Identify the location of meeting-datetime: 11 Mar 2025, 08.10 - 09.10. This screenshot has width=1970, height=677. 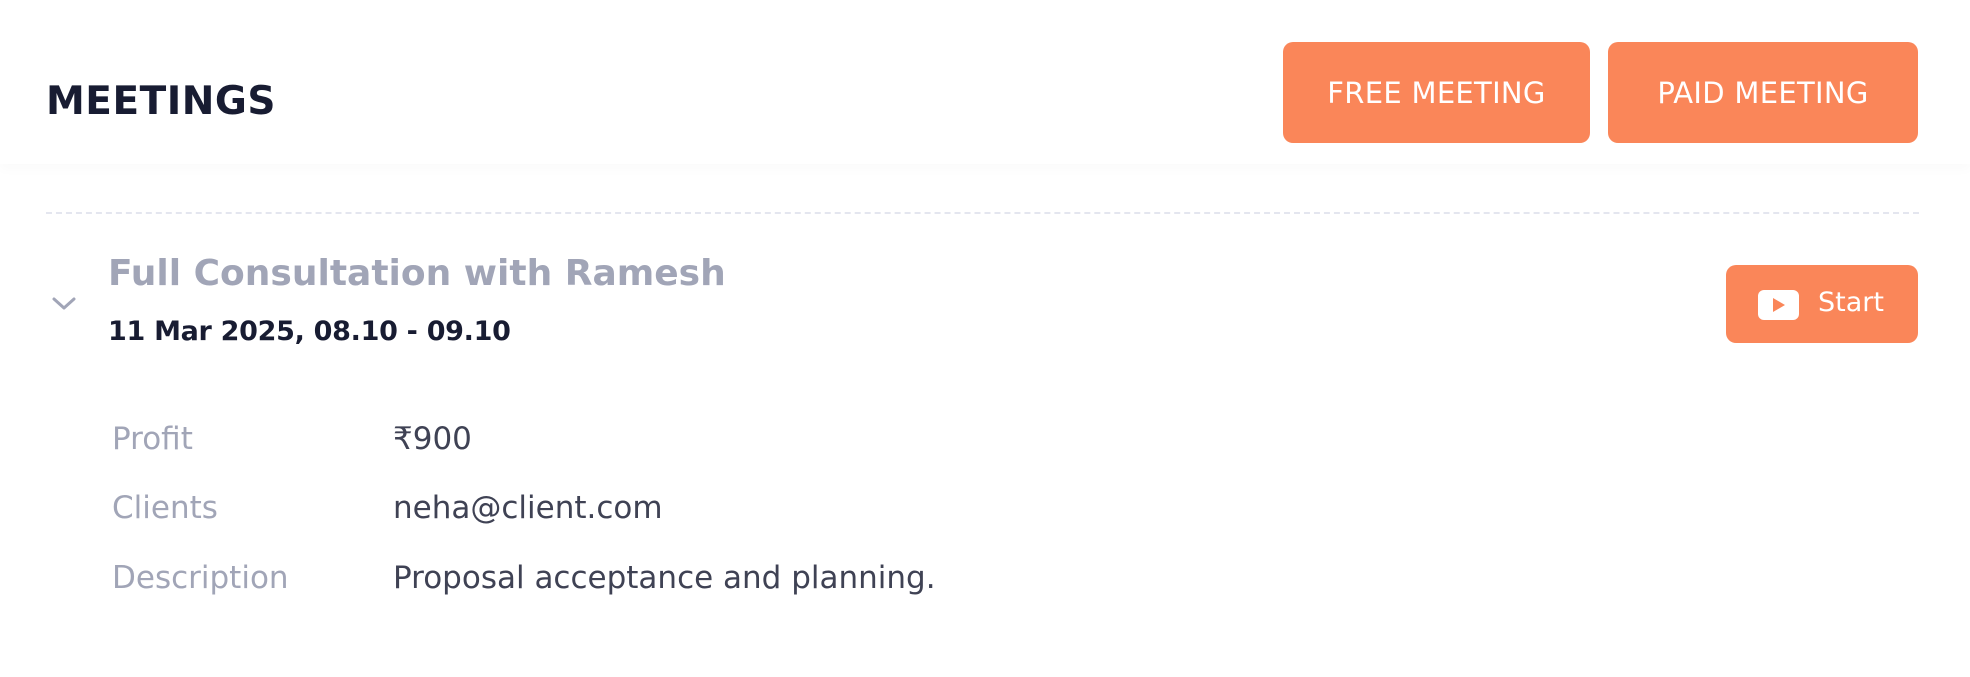
(309, 331).